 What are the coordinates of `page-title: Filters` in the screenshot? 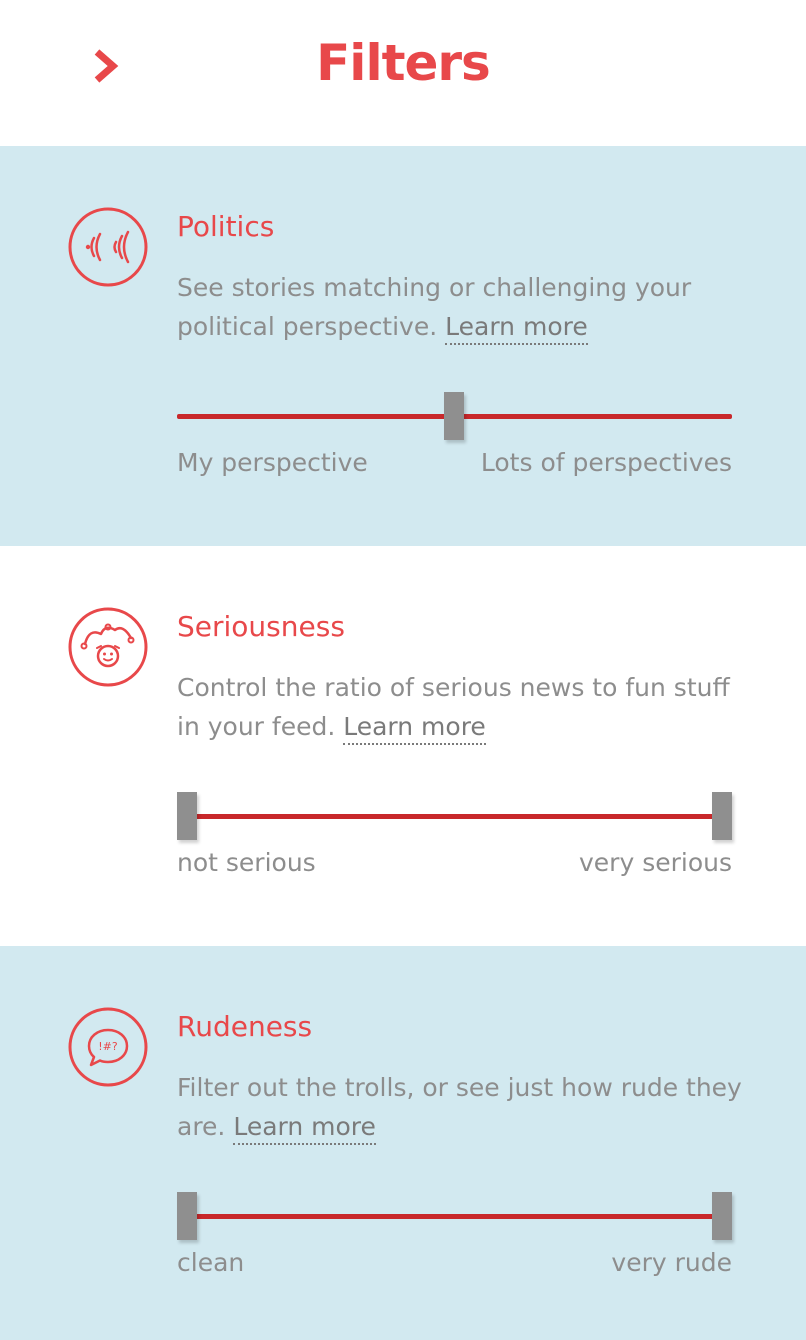 It's located at (403, 63).